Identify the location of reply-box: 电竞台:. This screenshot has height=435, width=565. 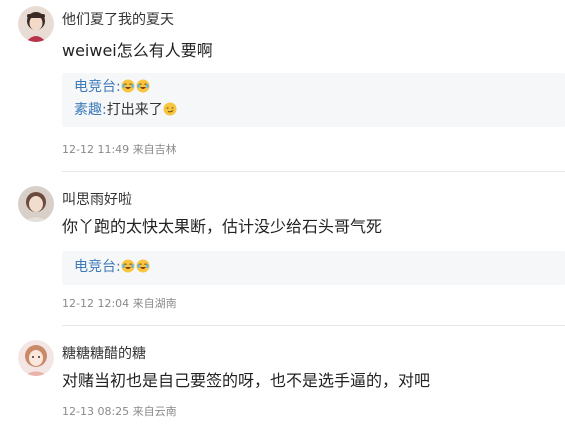
(313, 268).